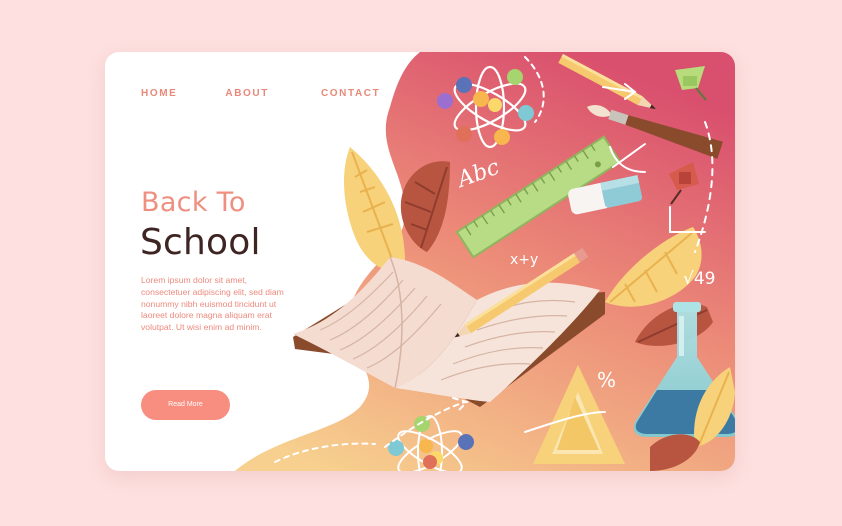  I want to click on top-nav: HOME ABOUT CONTACT, so click(260, 93).